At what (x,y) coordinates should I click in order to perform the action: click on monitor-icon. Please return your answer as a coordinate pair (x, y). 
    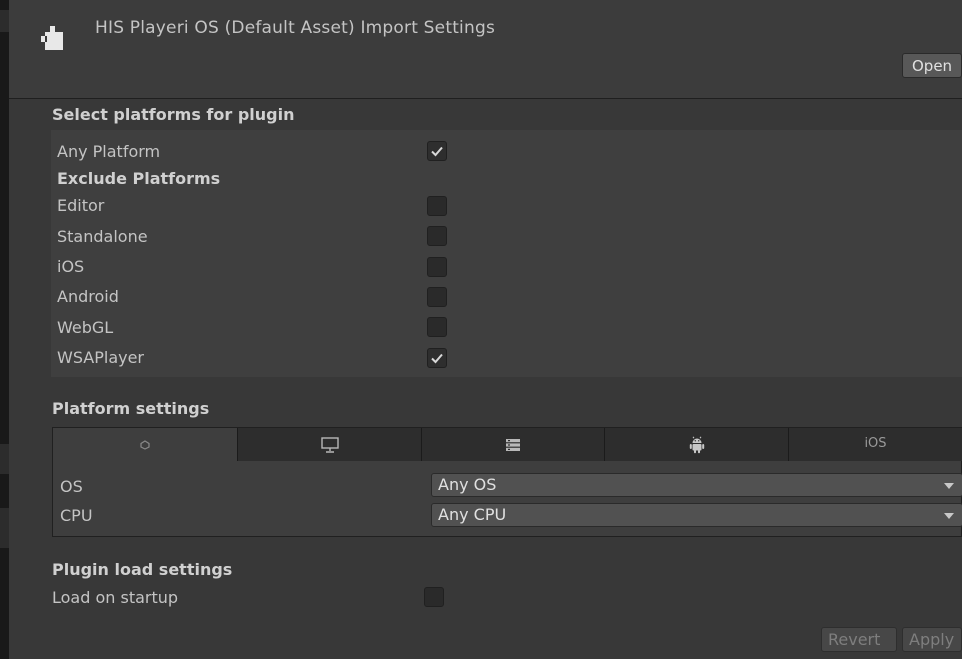
    Looking at the image, I should click on (329, 445).